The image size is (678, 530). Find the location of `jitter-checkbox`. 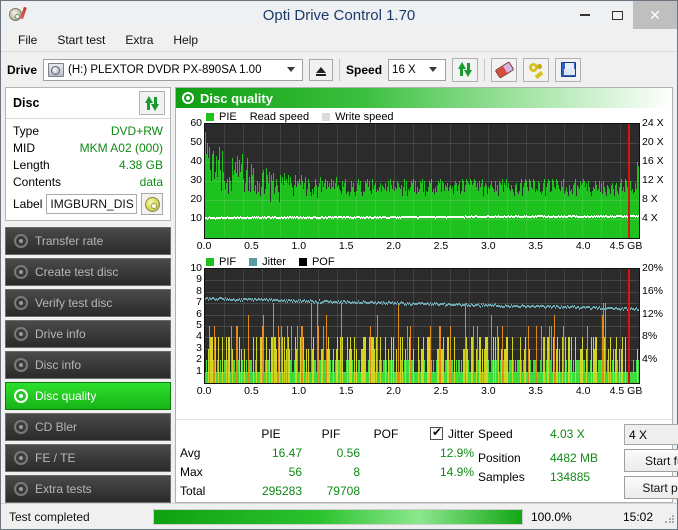

jitter-checkbox is located at coordinates (436, 432).